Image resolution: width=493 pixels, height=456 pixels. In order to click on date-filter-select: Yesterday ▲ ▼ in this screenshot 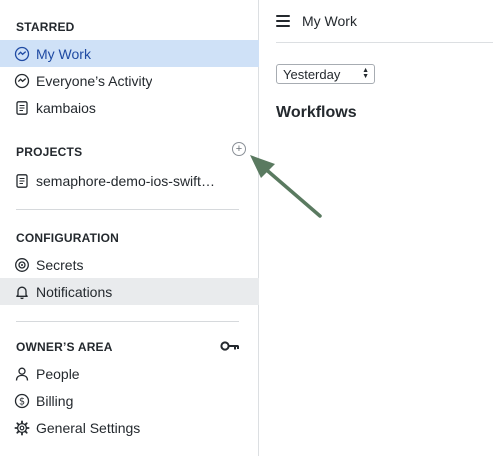, I will do `click(325, 74)`.